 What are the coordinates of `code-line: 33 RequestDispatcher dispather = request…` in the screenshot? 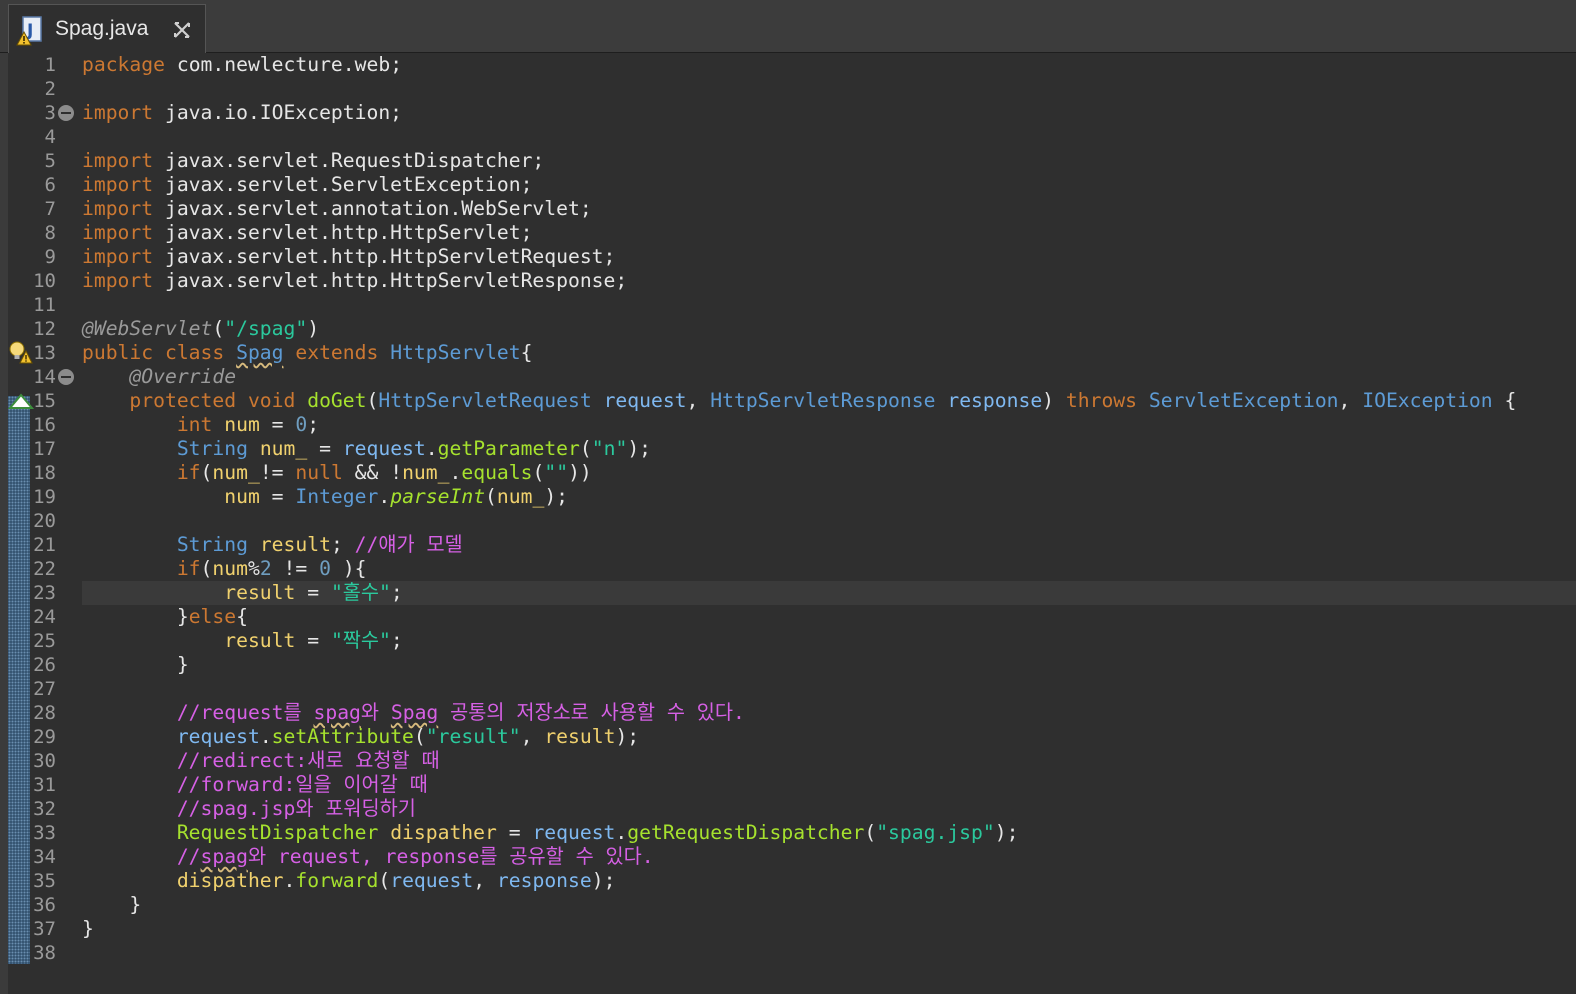 It's located at (788, 833).